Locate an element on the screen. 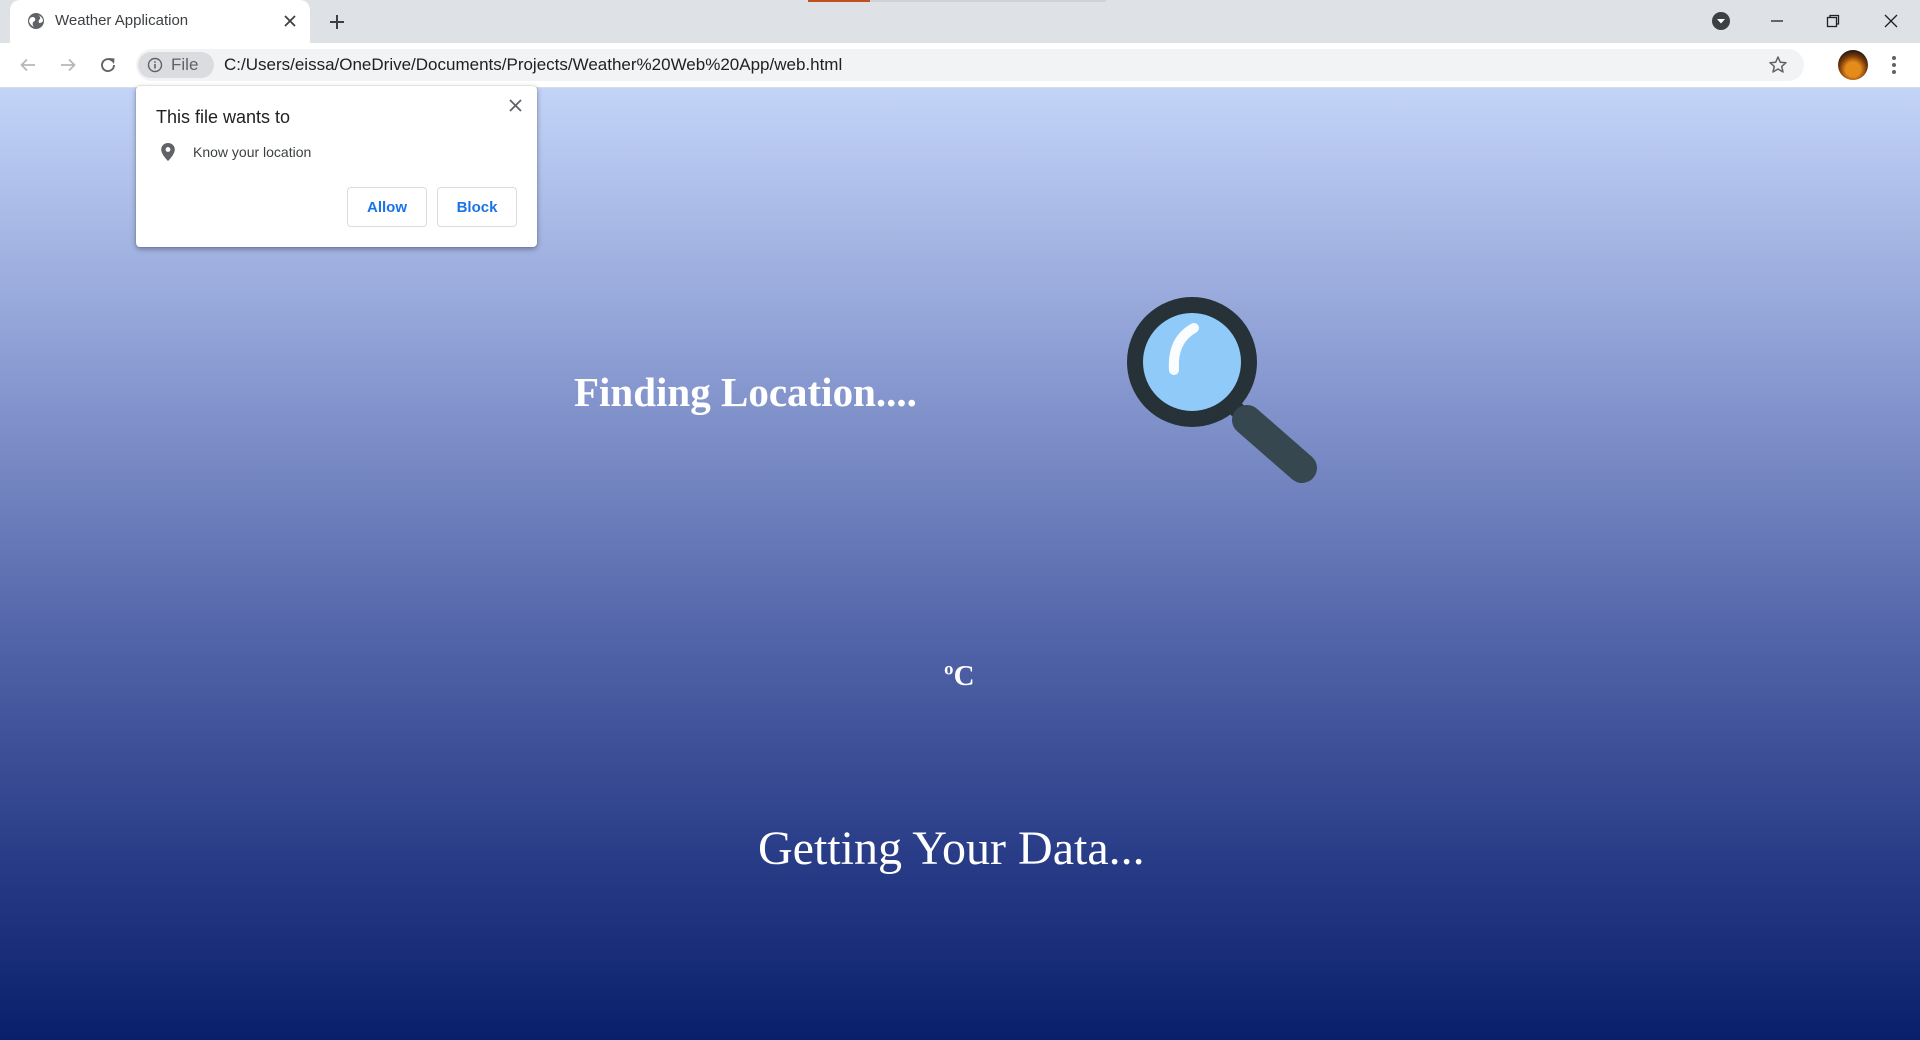 The image size is (1920, 1040). popup-close-button is located at coordinates (515, 105).